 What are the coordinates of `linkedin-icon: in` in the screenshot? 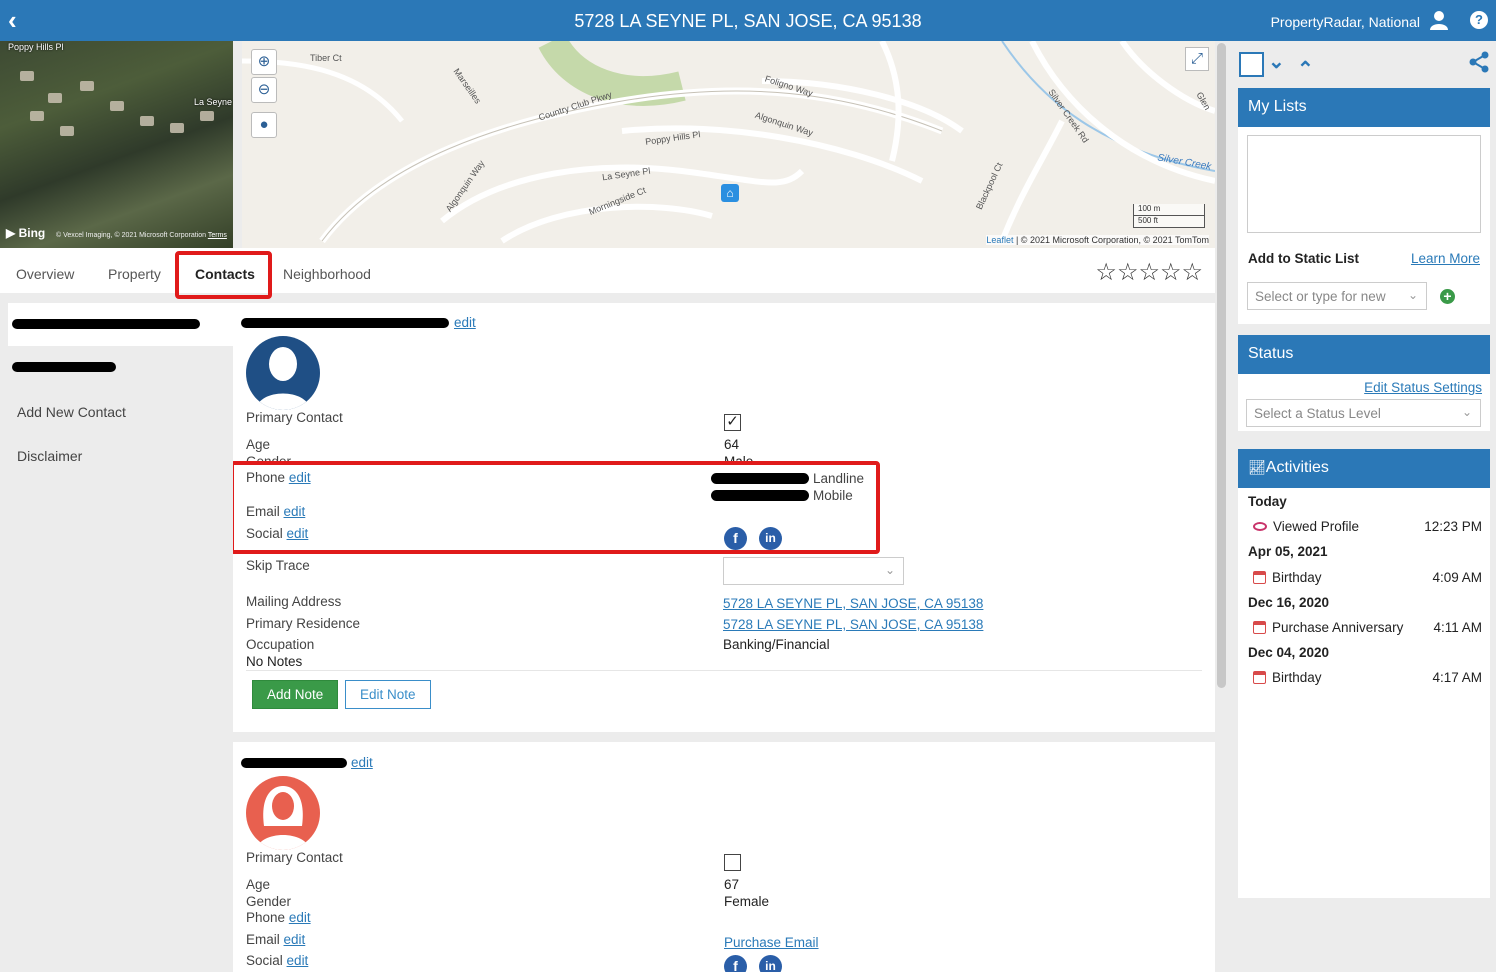 It's located at (770, 963).